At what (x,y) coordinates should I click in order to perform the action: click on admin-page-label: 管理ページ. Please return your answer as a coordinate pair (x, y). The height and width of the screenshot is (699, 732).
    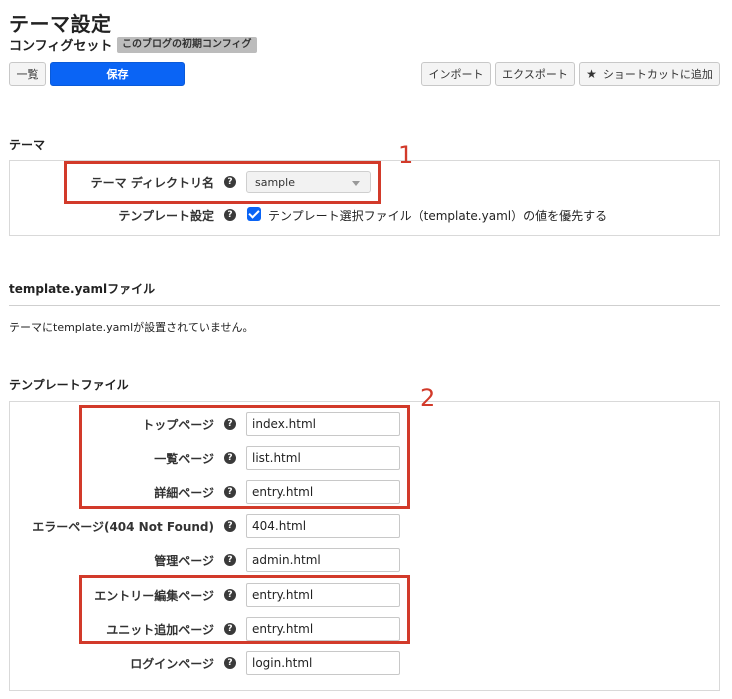
    Looking at the image, I should click on (184, 561).